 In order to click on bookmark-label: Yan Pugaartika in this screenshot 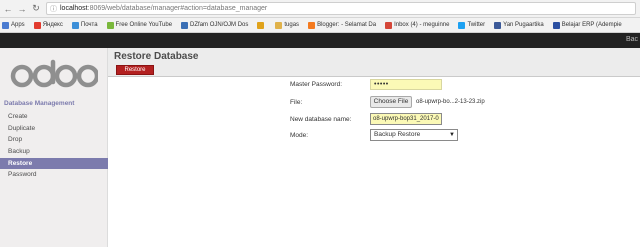, I will do `click(523, 25)`.